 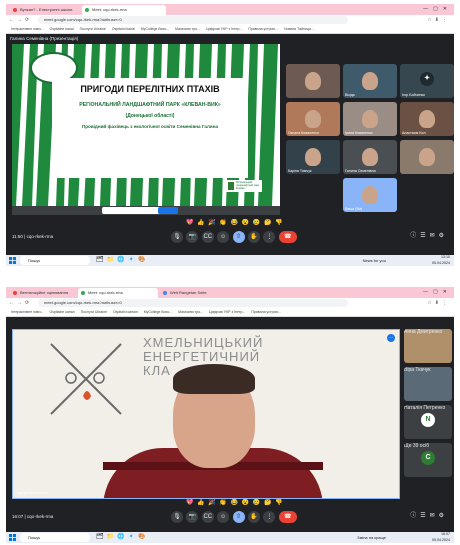 What do you see at coordinates (313, 119) in the screenshot?
I see `participant-tile: Оксана Коваленко` at bounding box center [313, 119].